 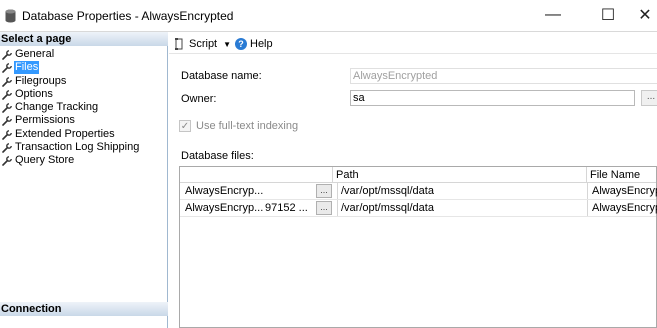 What do you see at coordinates (35, 54) in the screenshot?
I see `page-item-label: General` at bounding box center [35, 54].